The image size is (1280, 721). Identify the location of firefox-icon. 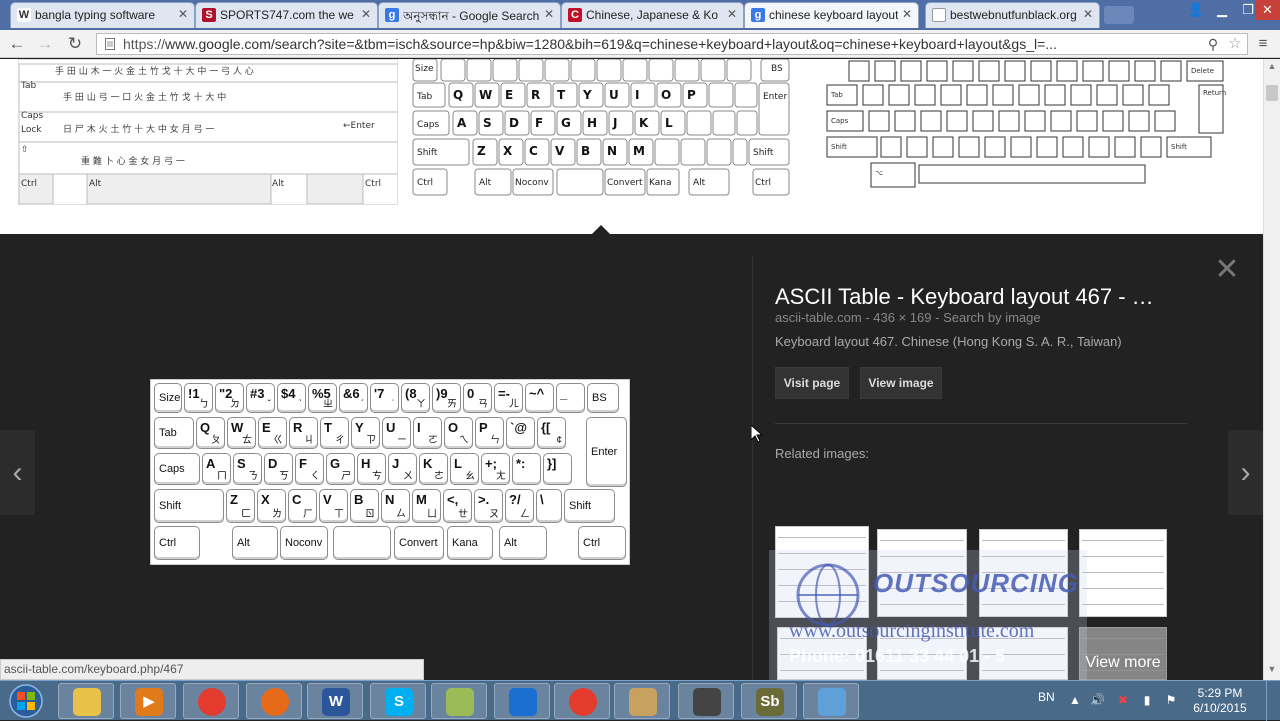
(275, 702).